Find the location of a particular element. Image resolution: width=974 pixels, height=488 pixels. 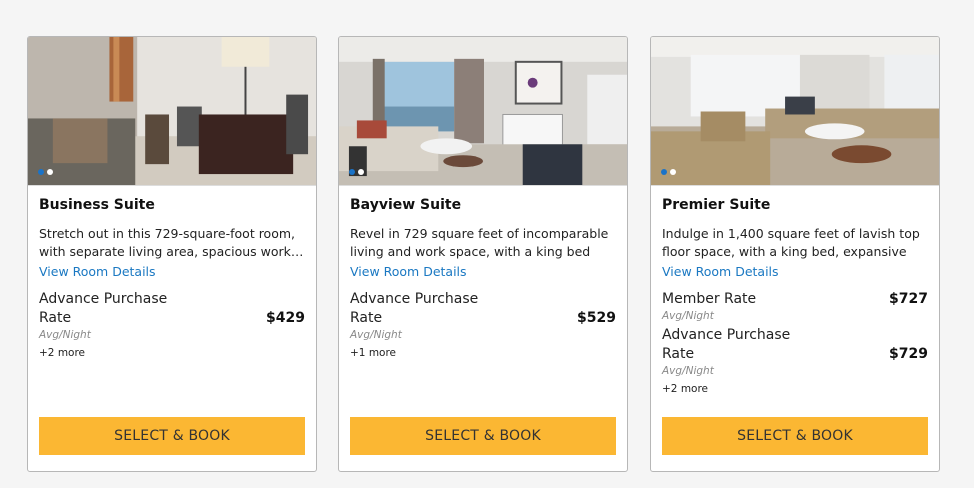

rate-option: Advance Purchase Rate $529 Avg/Night is located at coordinates (483, 316).